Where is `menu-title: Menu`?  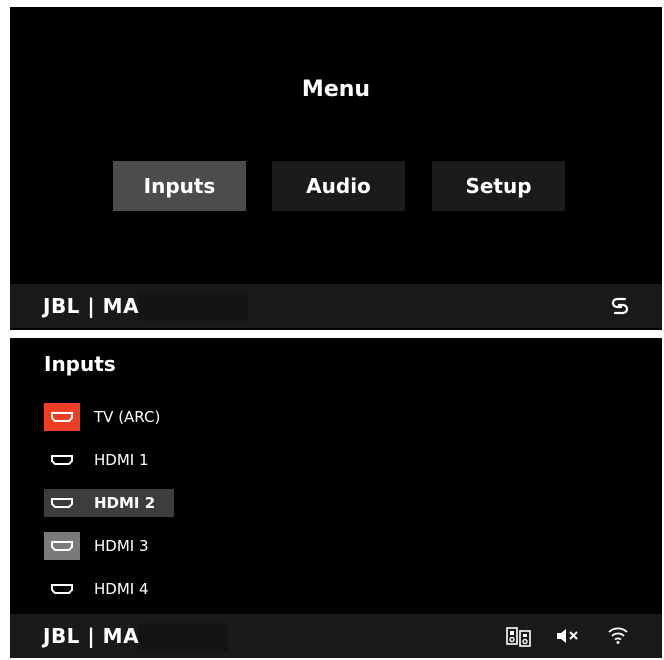
menu-title: Menu is located at coordinates (336, 89).